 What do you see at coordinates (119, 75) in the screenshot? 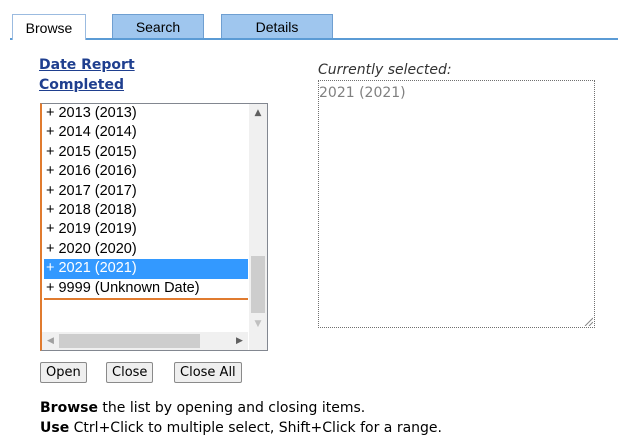
I see `list-heading-link: Date Report Completed` at bounding box center [119, 75].